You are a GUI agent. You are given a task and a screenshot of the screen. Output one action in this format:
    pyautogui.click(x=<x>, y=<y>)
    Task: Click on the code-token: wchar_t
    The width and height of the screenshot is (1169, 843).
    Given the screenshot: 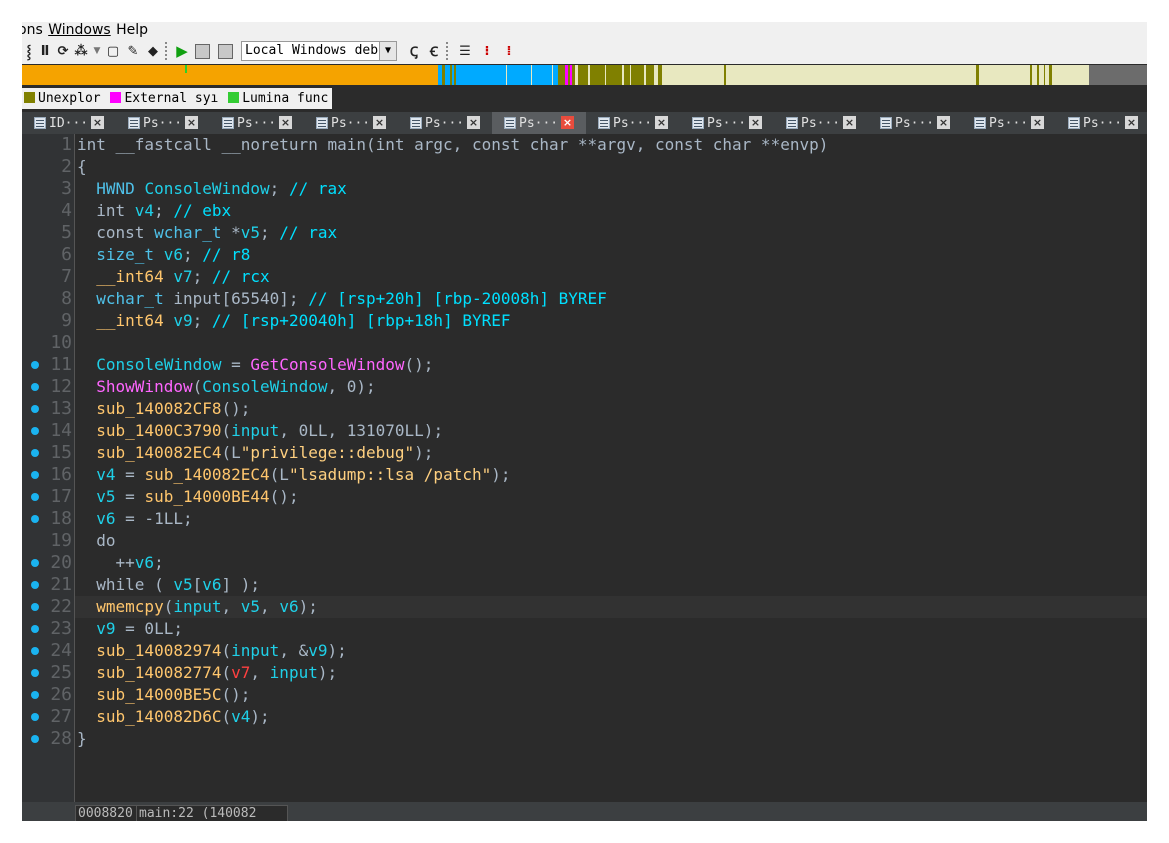 What is the action you would take?
    pyautogui.click(x=188, y=232)
    